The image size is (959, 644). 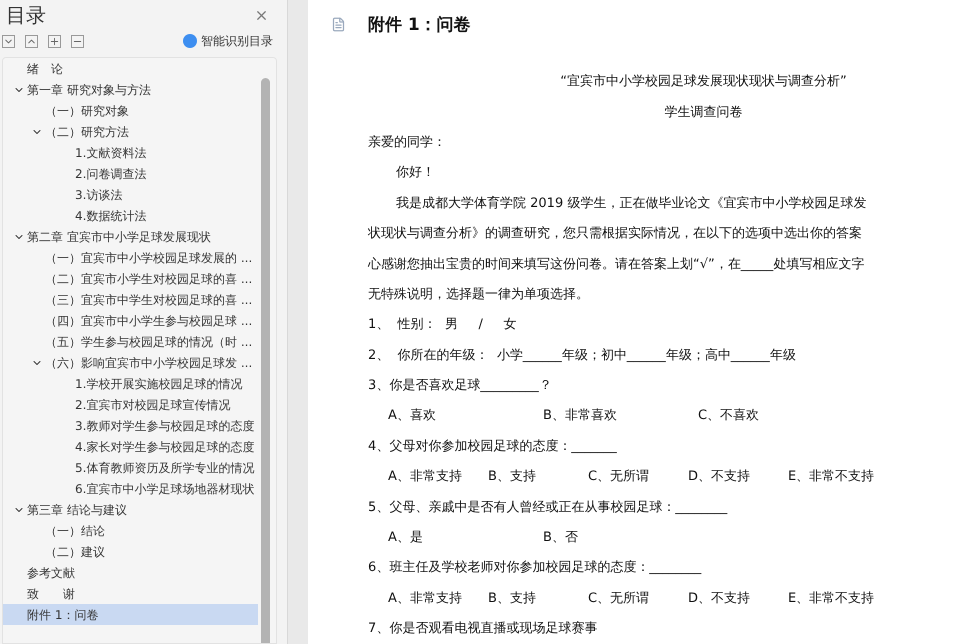 I want to click on outline-item: （一）研究对象, so click(x=130, y=110).